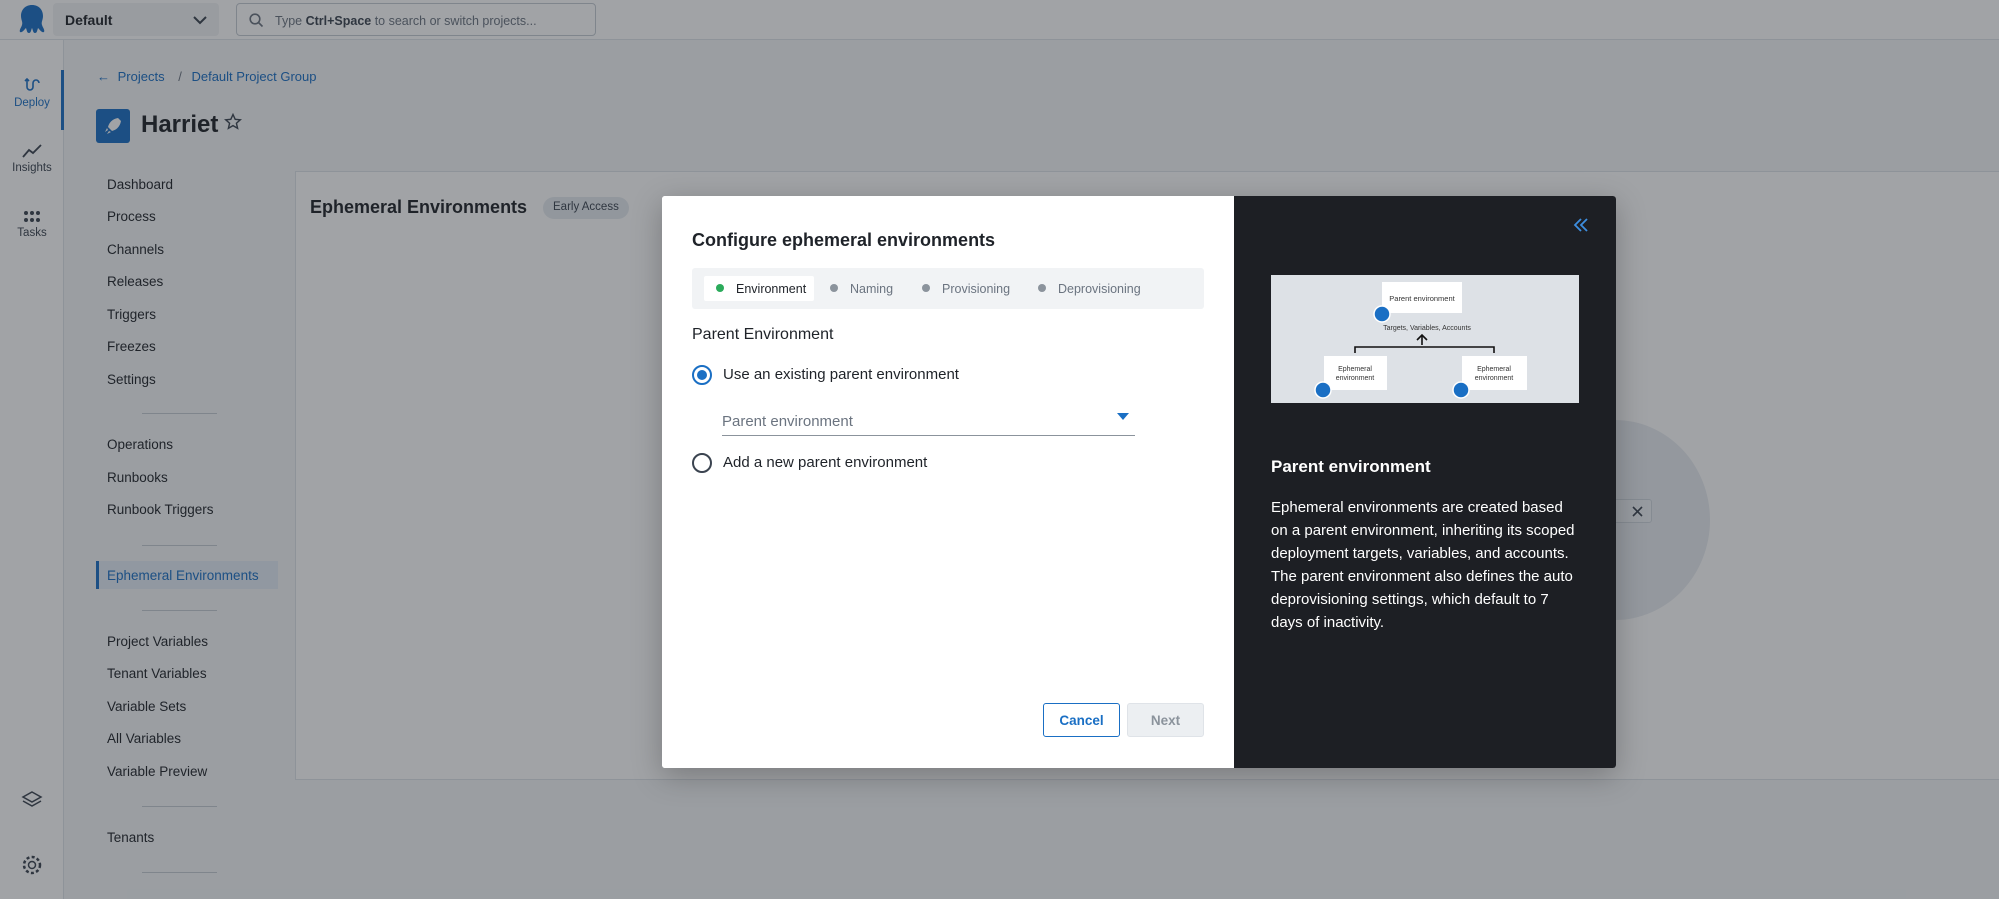  I want to click on radio-new-label: Add a new parent environment, so click(825, 462).